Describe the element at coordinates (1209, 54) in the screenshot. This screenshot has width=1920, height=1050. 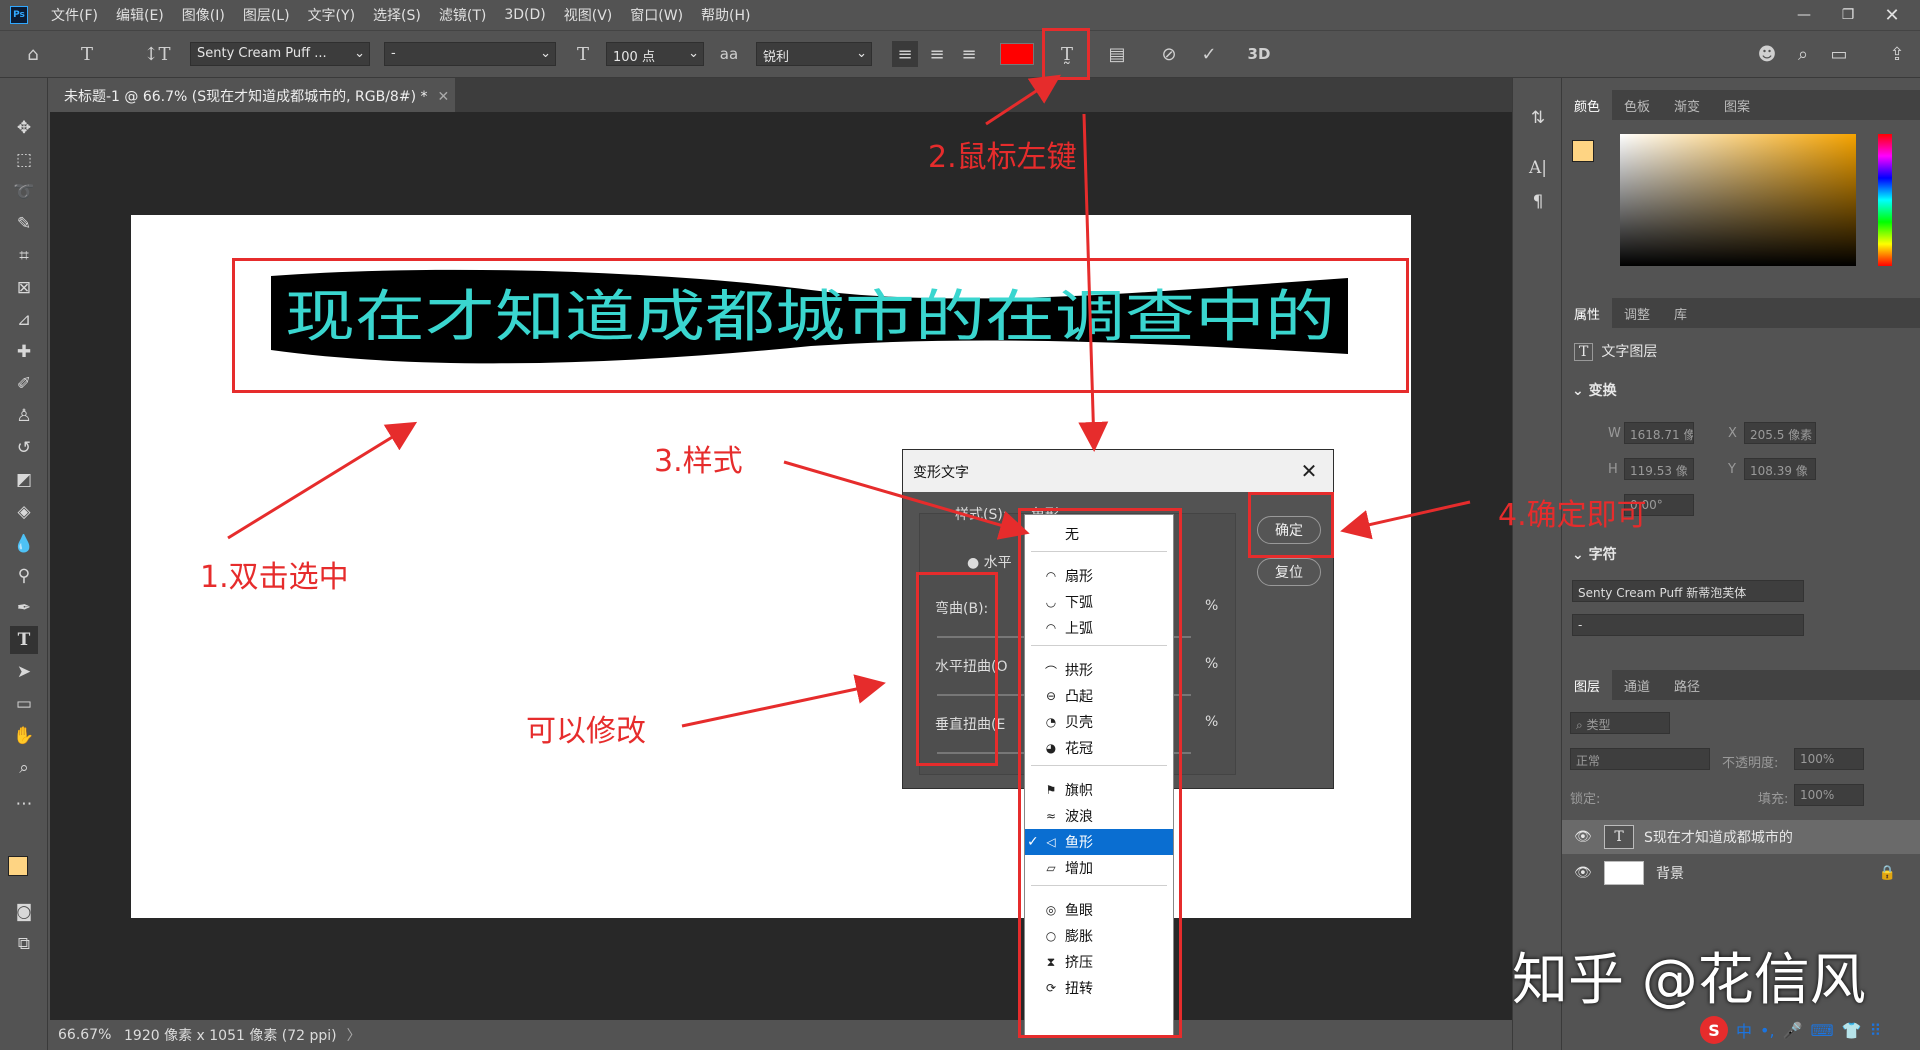
I see `commit-icon: ✓` at that location.